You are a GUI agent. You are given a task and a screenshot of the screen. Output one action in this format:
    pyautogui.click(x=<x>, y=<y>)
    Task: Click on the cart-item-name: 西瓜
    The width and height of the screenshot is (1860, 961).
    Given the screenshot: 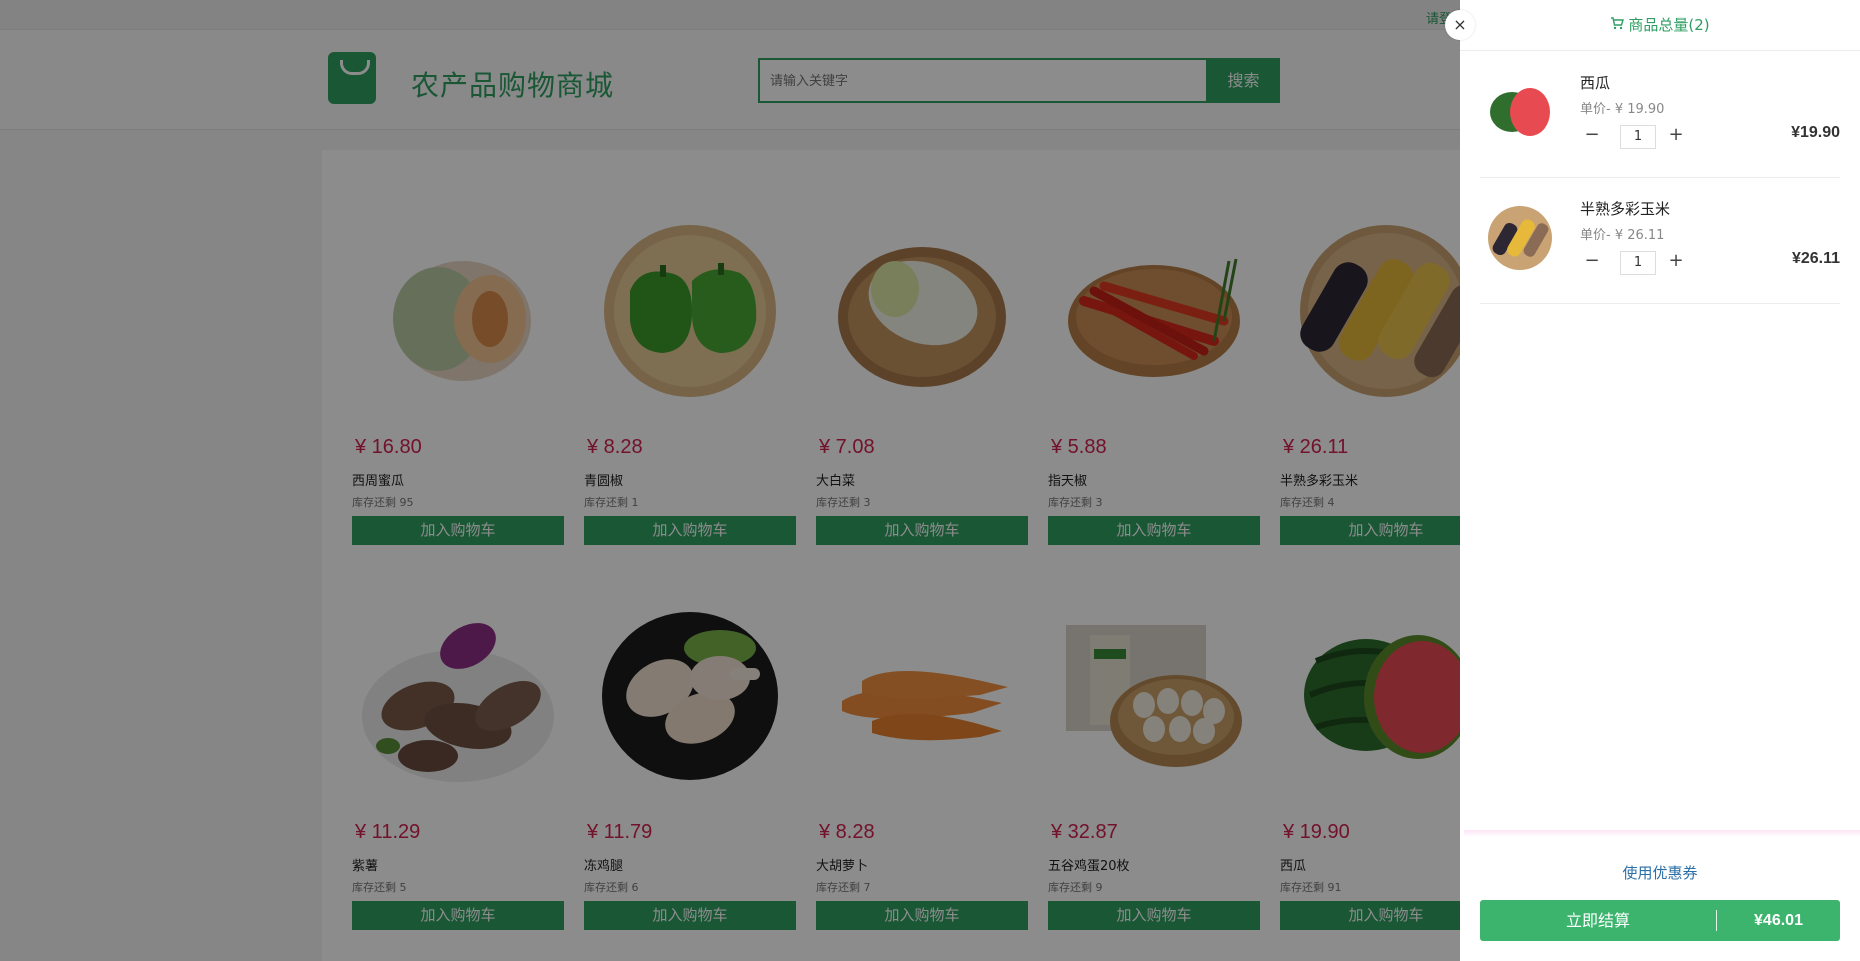 What is the action you would take?
    pyautogui.click(x=1595, y=83)
    